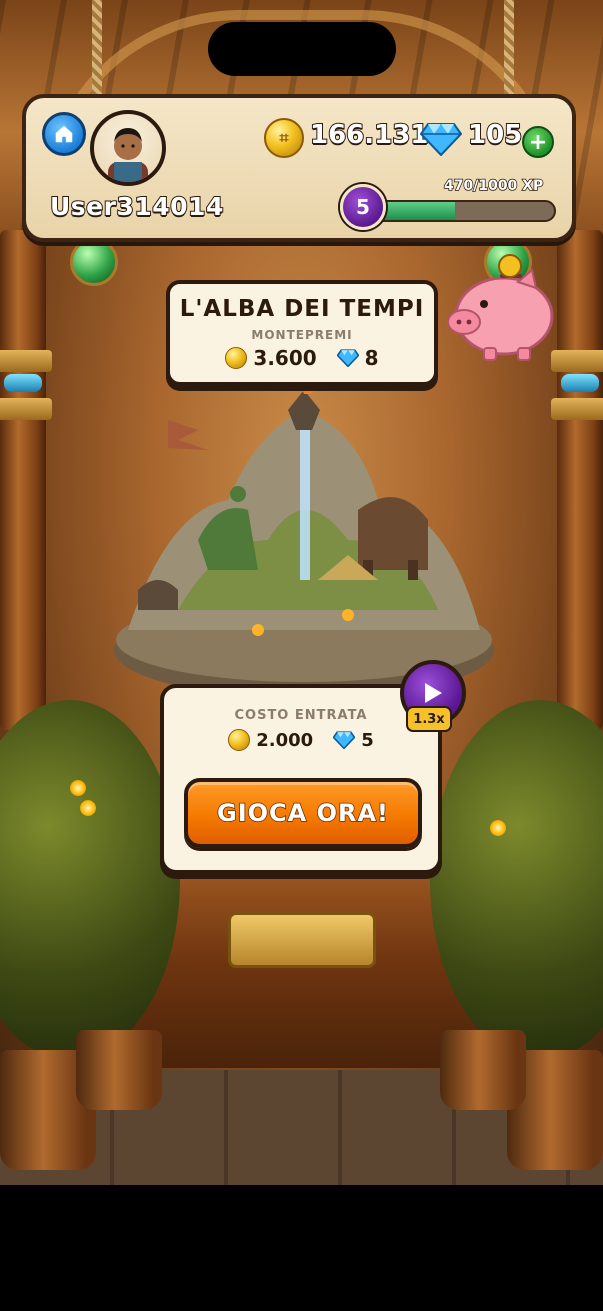 This screenshot has width=603, height=1311. What do you see at coordinates (363, 207) in the screenshot?
I see `level-badge: 5` at bounding box center [363, 207].